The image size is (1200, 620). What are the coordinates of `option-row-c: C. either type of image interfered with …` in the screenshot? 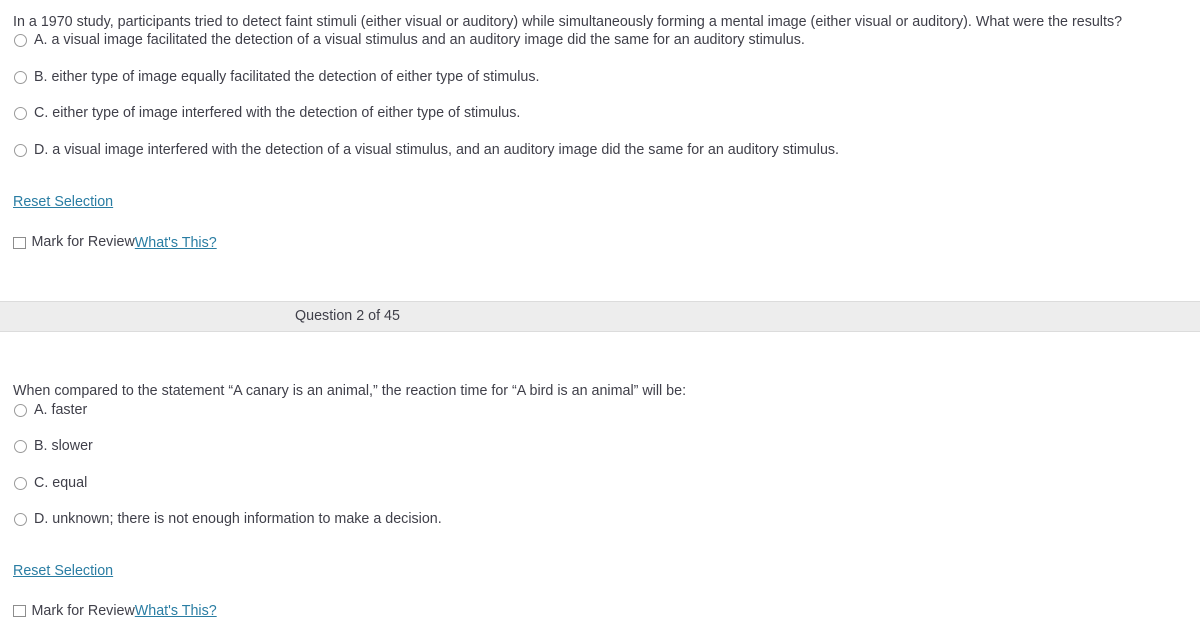 It's located at (600, 122).